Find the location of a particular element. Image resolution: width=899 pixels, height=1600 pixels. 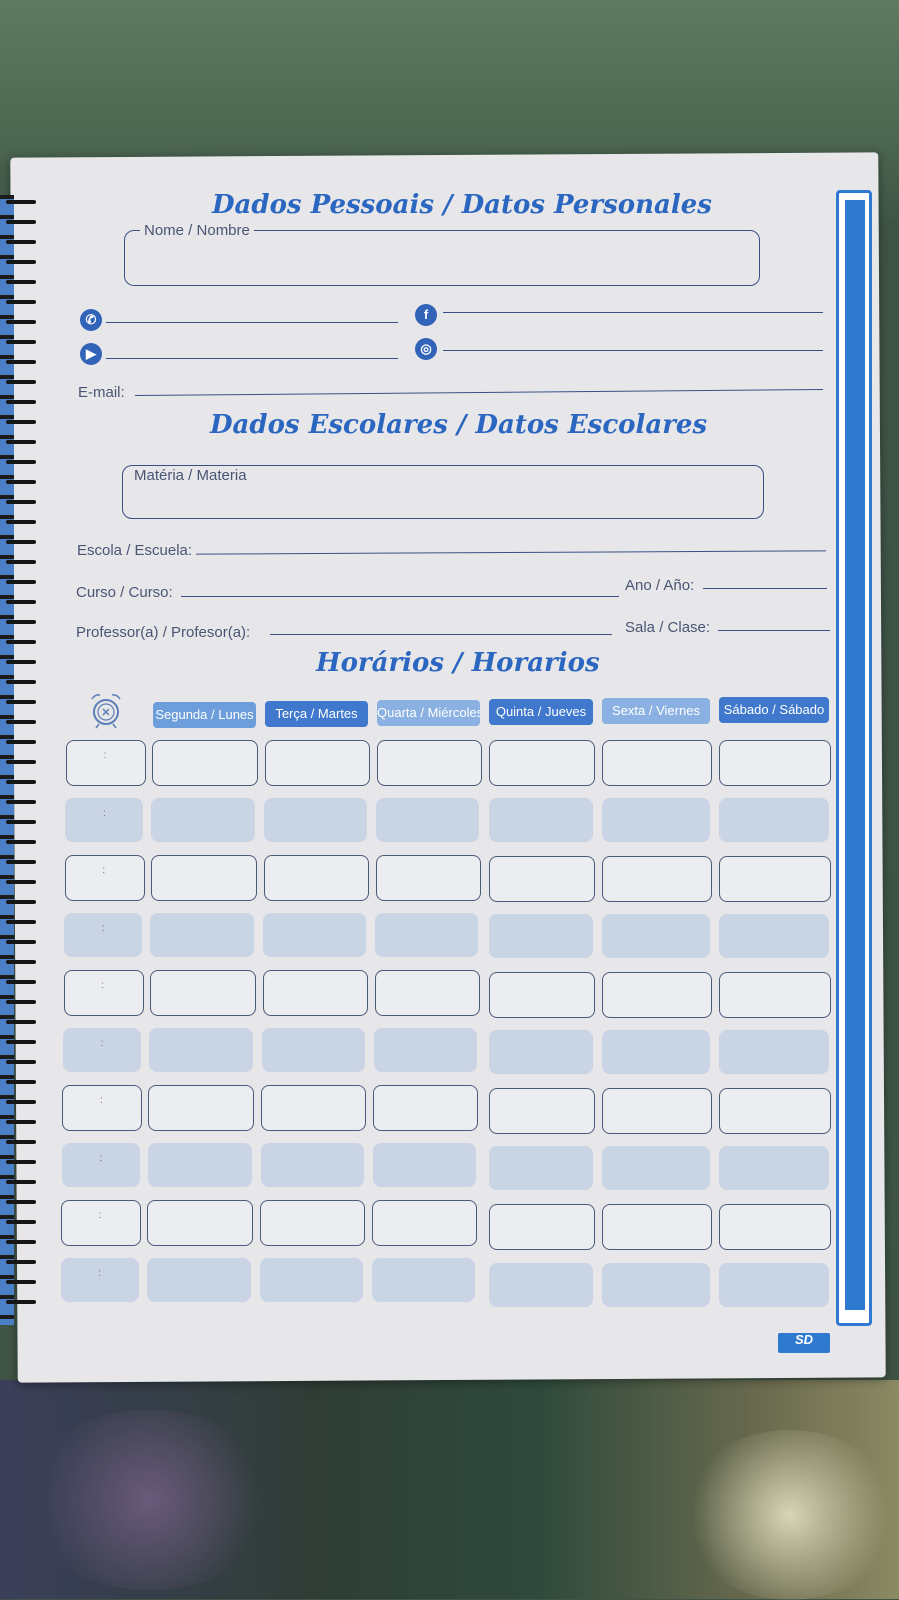

room-line is located at coordinates (774, 630).